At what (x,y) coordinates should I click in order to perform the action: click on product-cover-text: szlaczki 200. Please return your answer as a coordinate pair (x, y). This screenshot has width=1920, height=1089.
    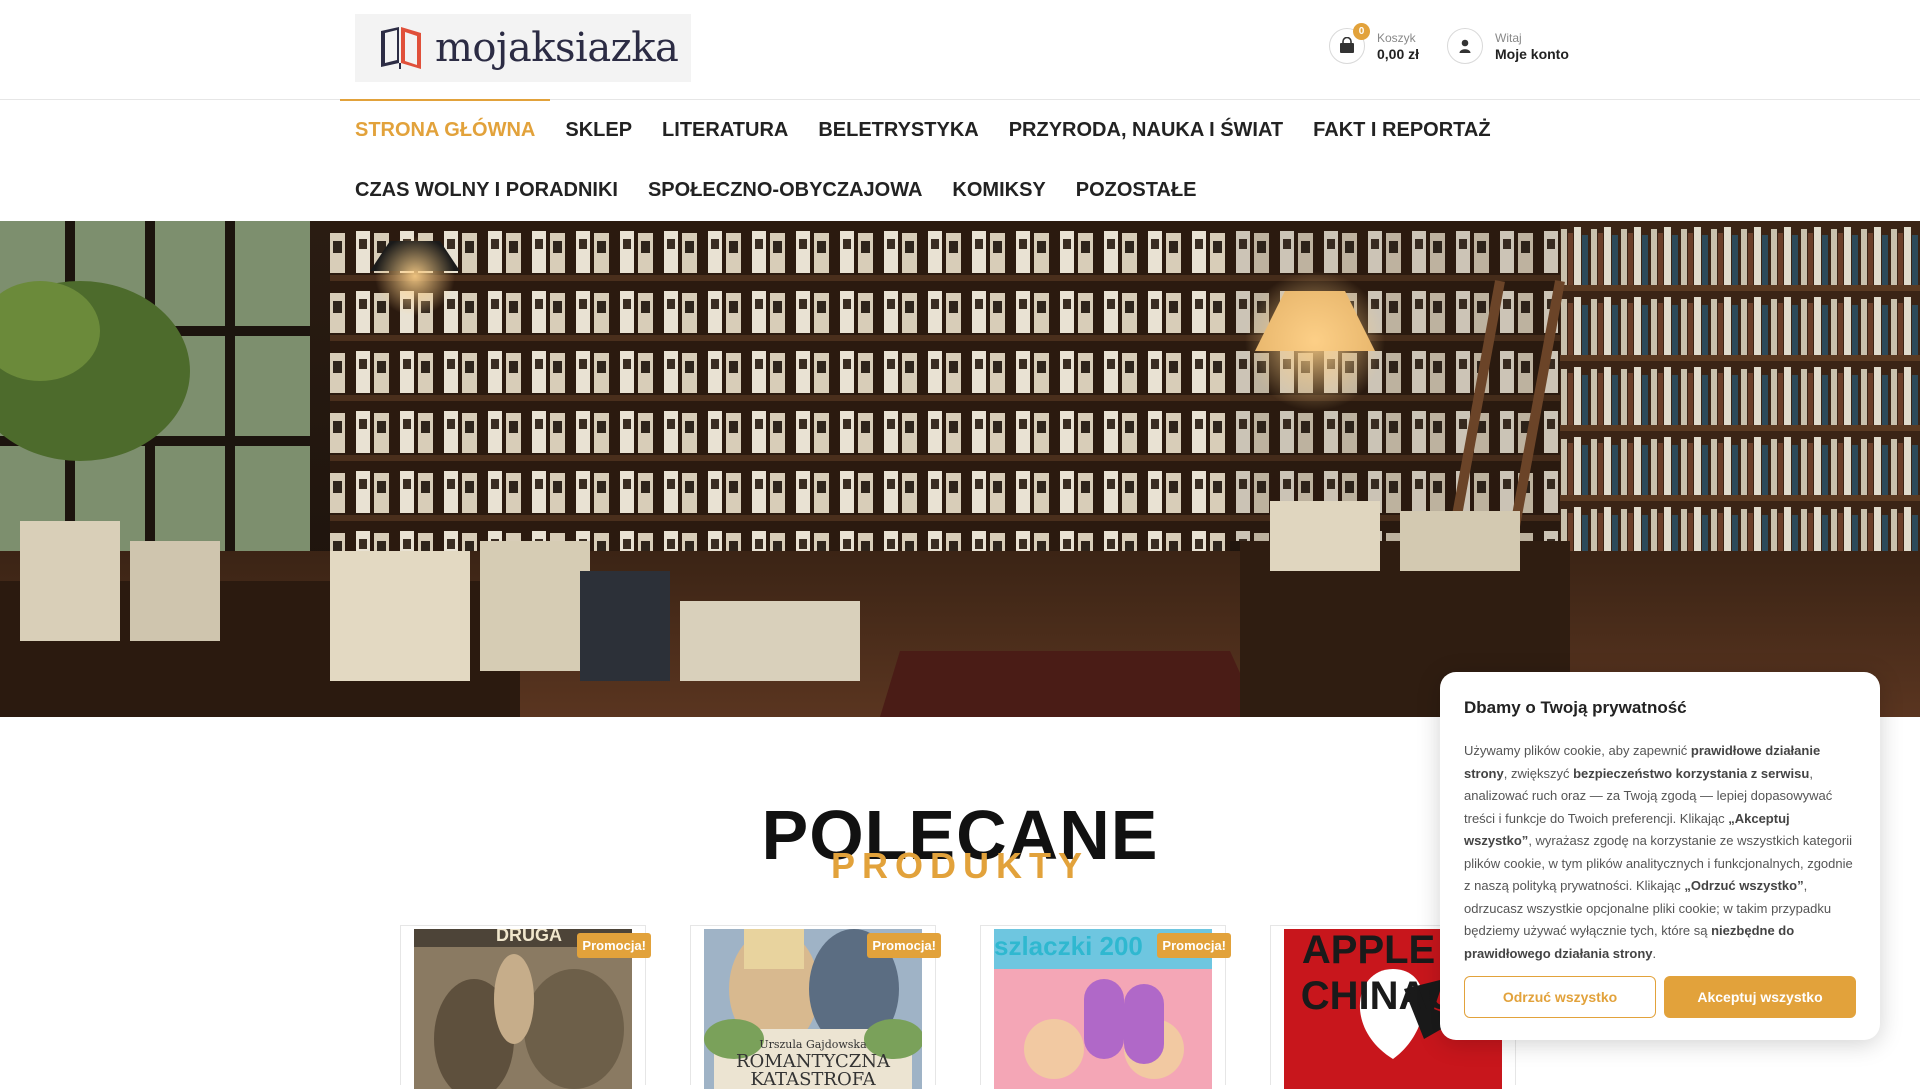
    Looking at the image, I should click on (1068, 946).